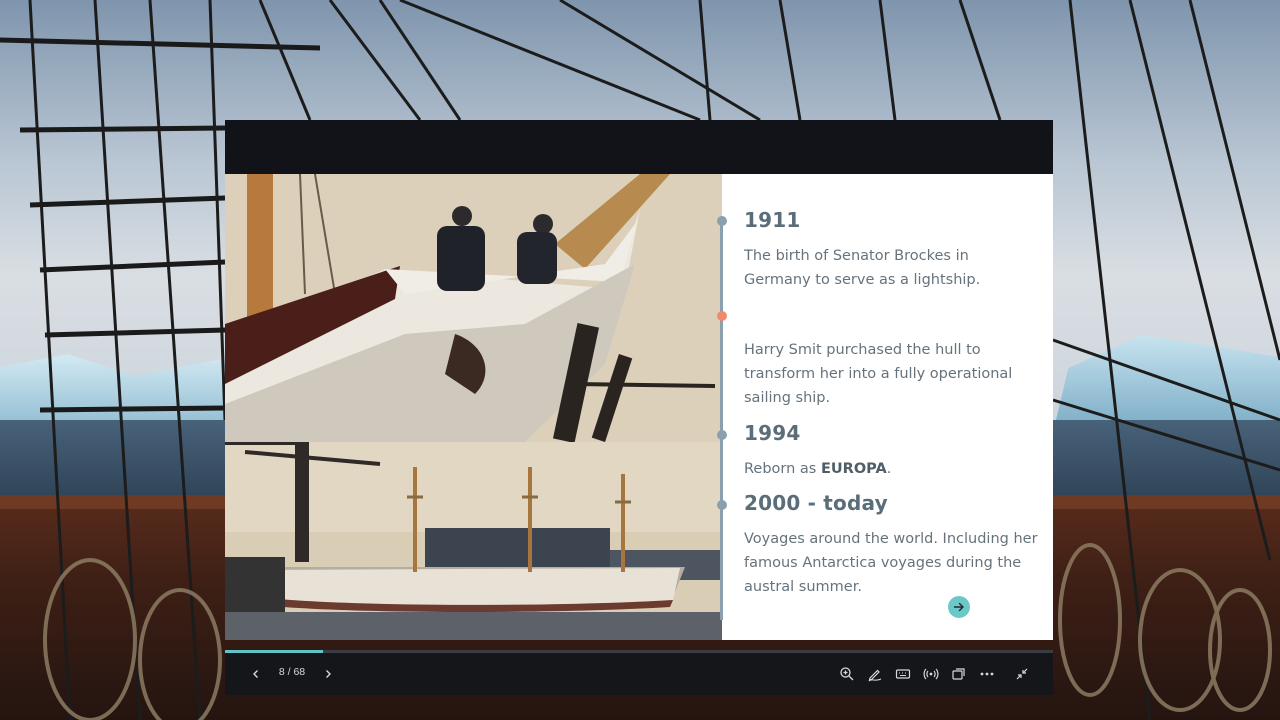 The image size is (1280, 720). I want to click on next-step-button, so click(959, 607).